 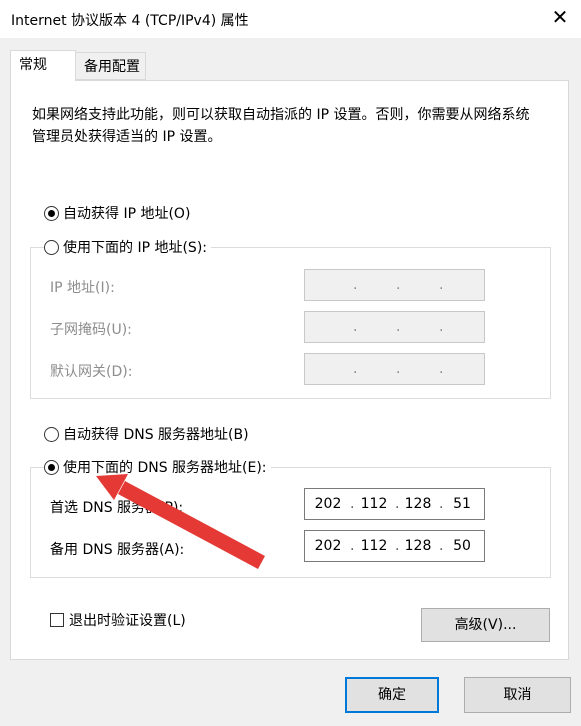 I want to click on preferred-dns-input: 202 . 112 . 128 . 51, so click(x=394, y=504).